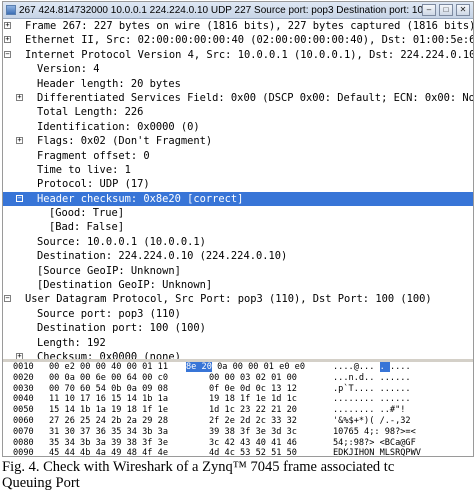  I want to click on hex-bytes-second-half: 00 00 03 02 01 00, so click(253, 378).